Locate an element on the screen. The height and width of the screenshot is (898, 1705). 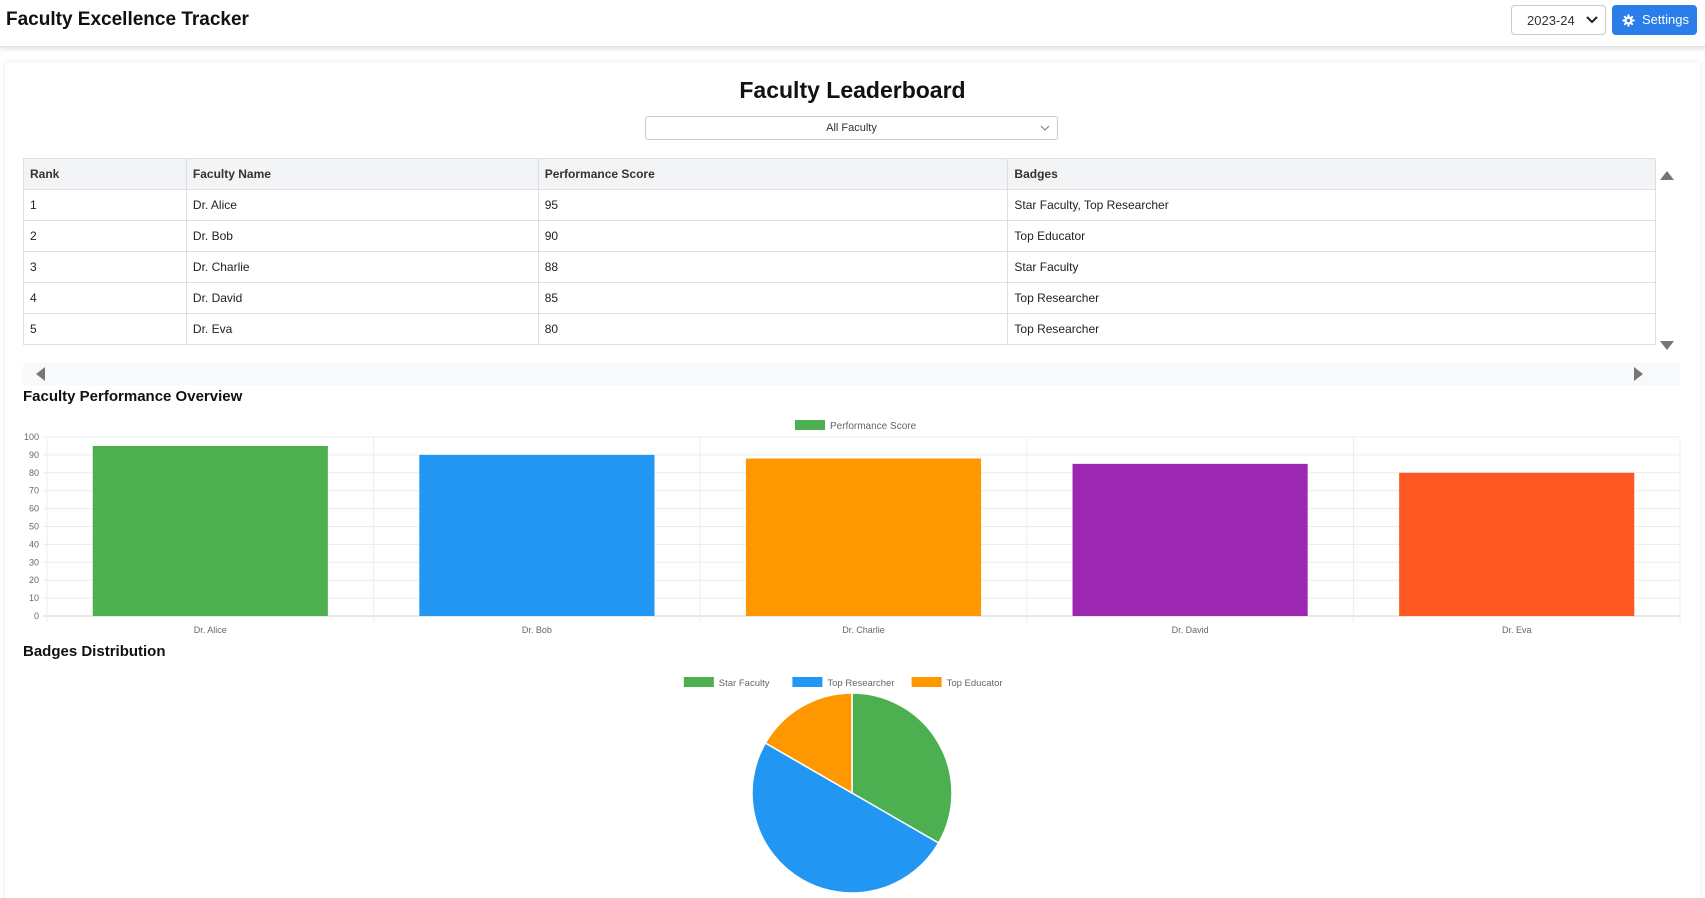
table-row: 5 Dr. Eva 80 Top Researcher is located at coordinates (839, 329).